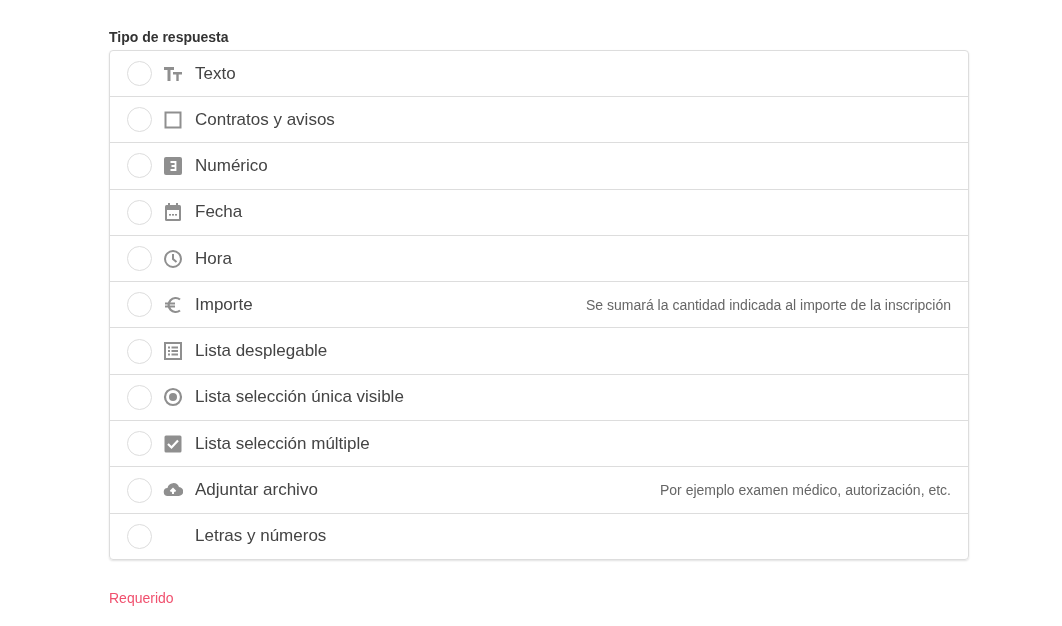 This screenshot has height=626, width=1062. Describe the element at coordinates (224, 304) in the screenshot. I see `option-label: Importe` at that location.